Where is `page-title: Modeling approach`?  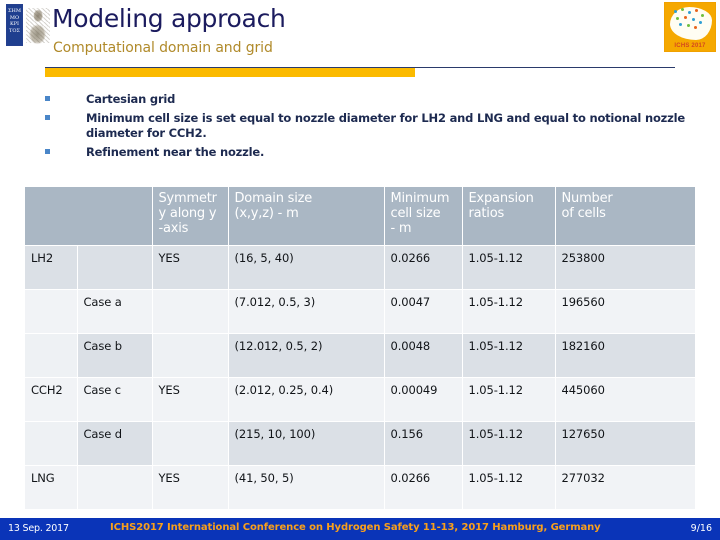 page-title: Modeling approach is located at coordinates (169, 18).